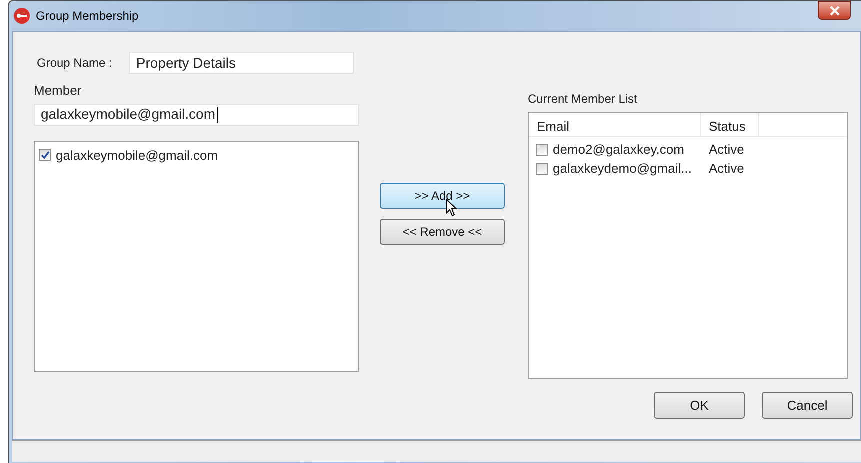 The image size is (861, 463). What do you see at coordinates (87, 16) in the screenshot?
I see `window-title: Group Membership` at bounding box center [87, 16].